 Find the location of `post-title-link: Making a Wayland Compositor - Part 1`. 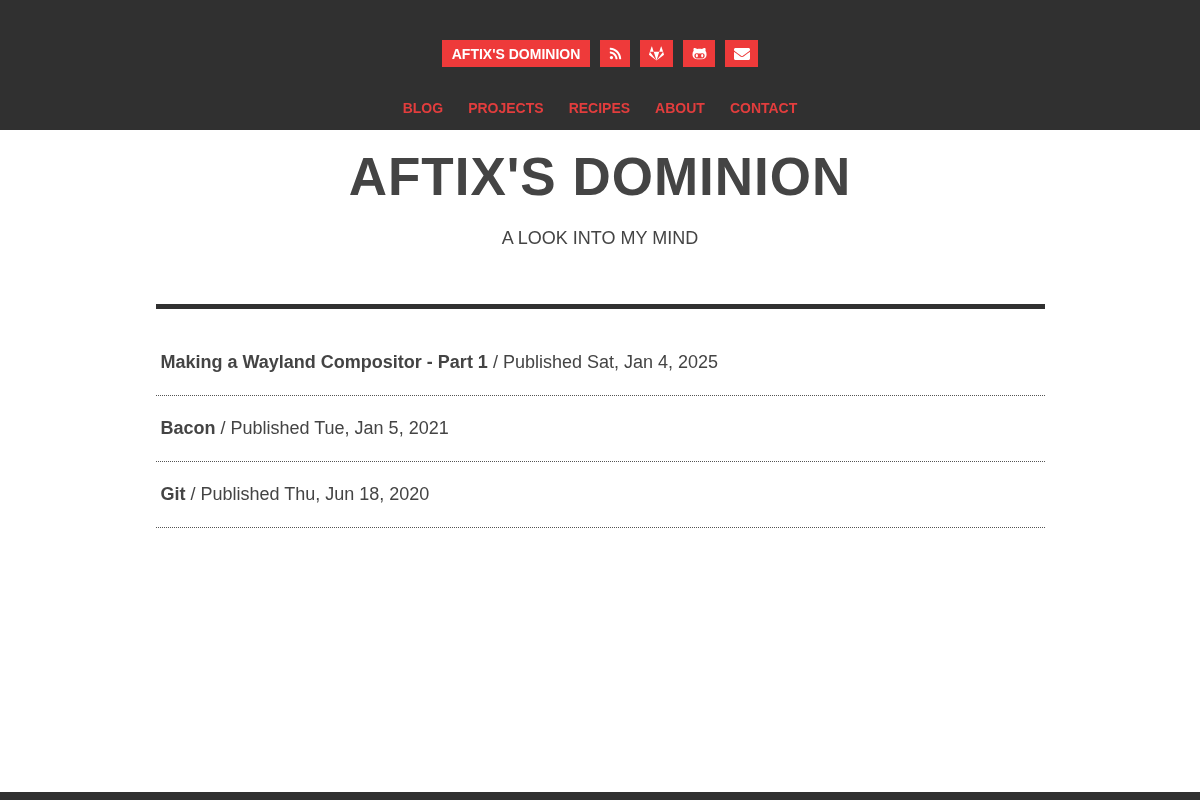

post-title-link: Making a Wayland Compositor - Part 1 is located at coordinates (324, 362).